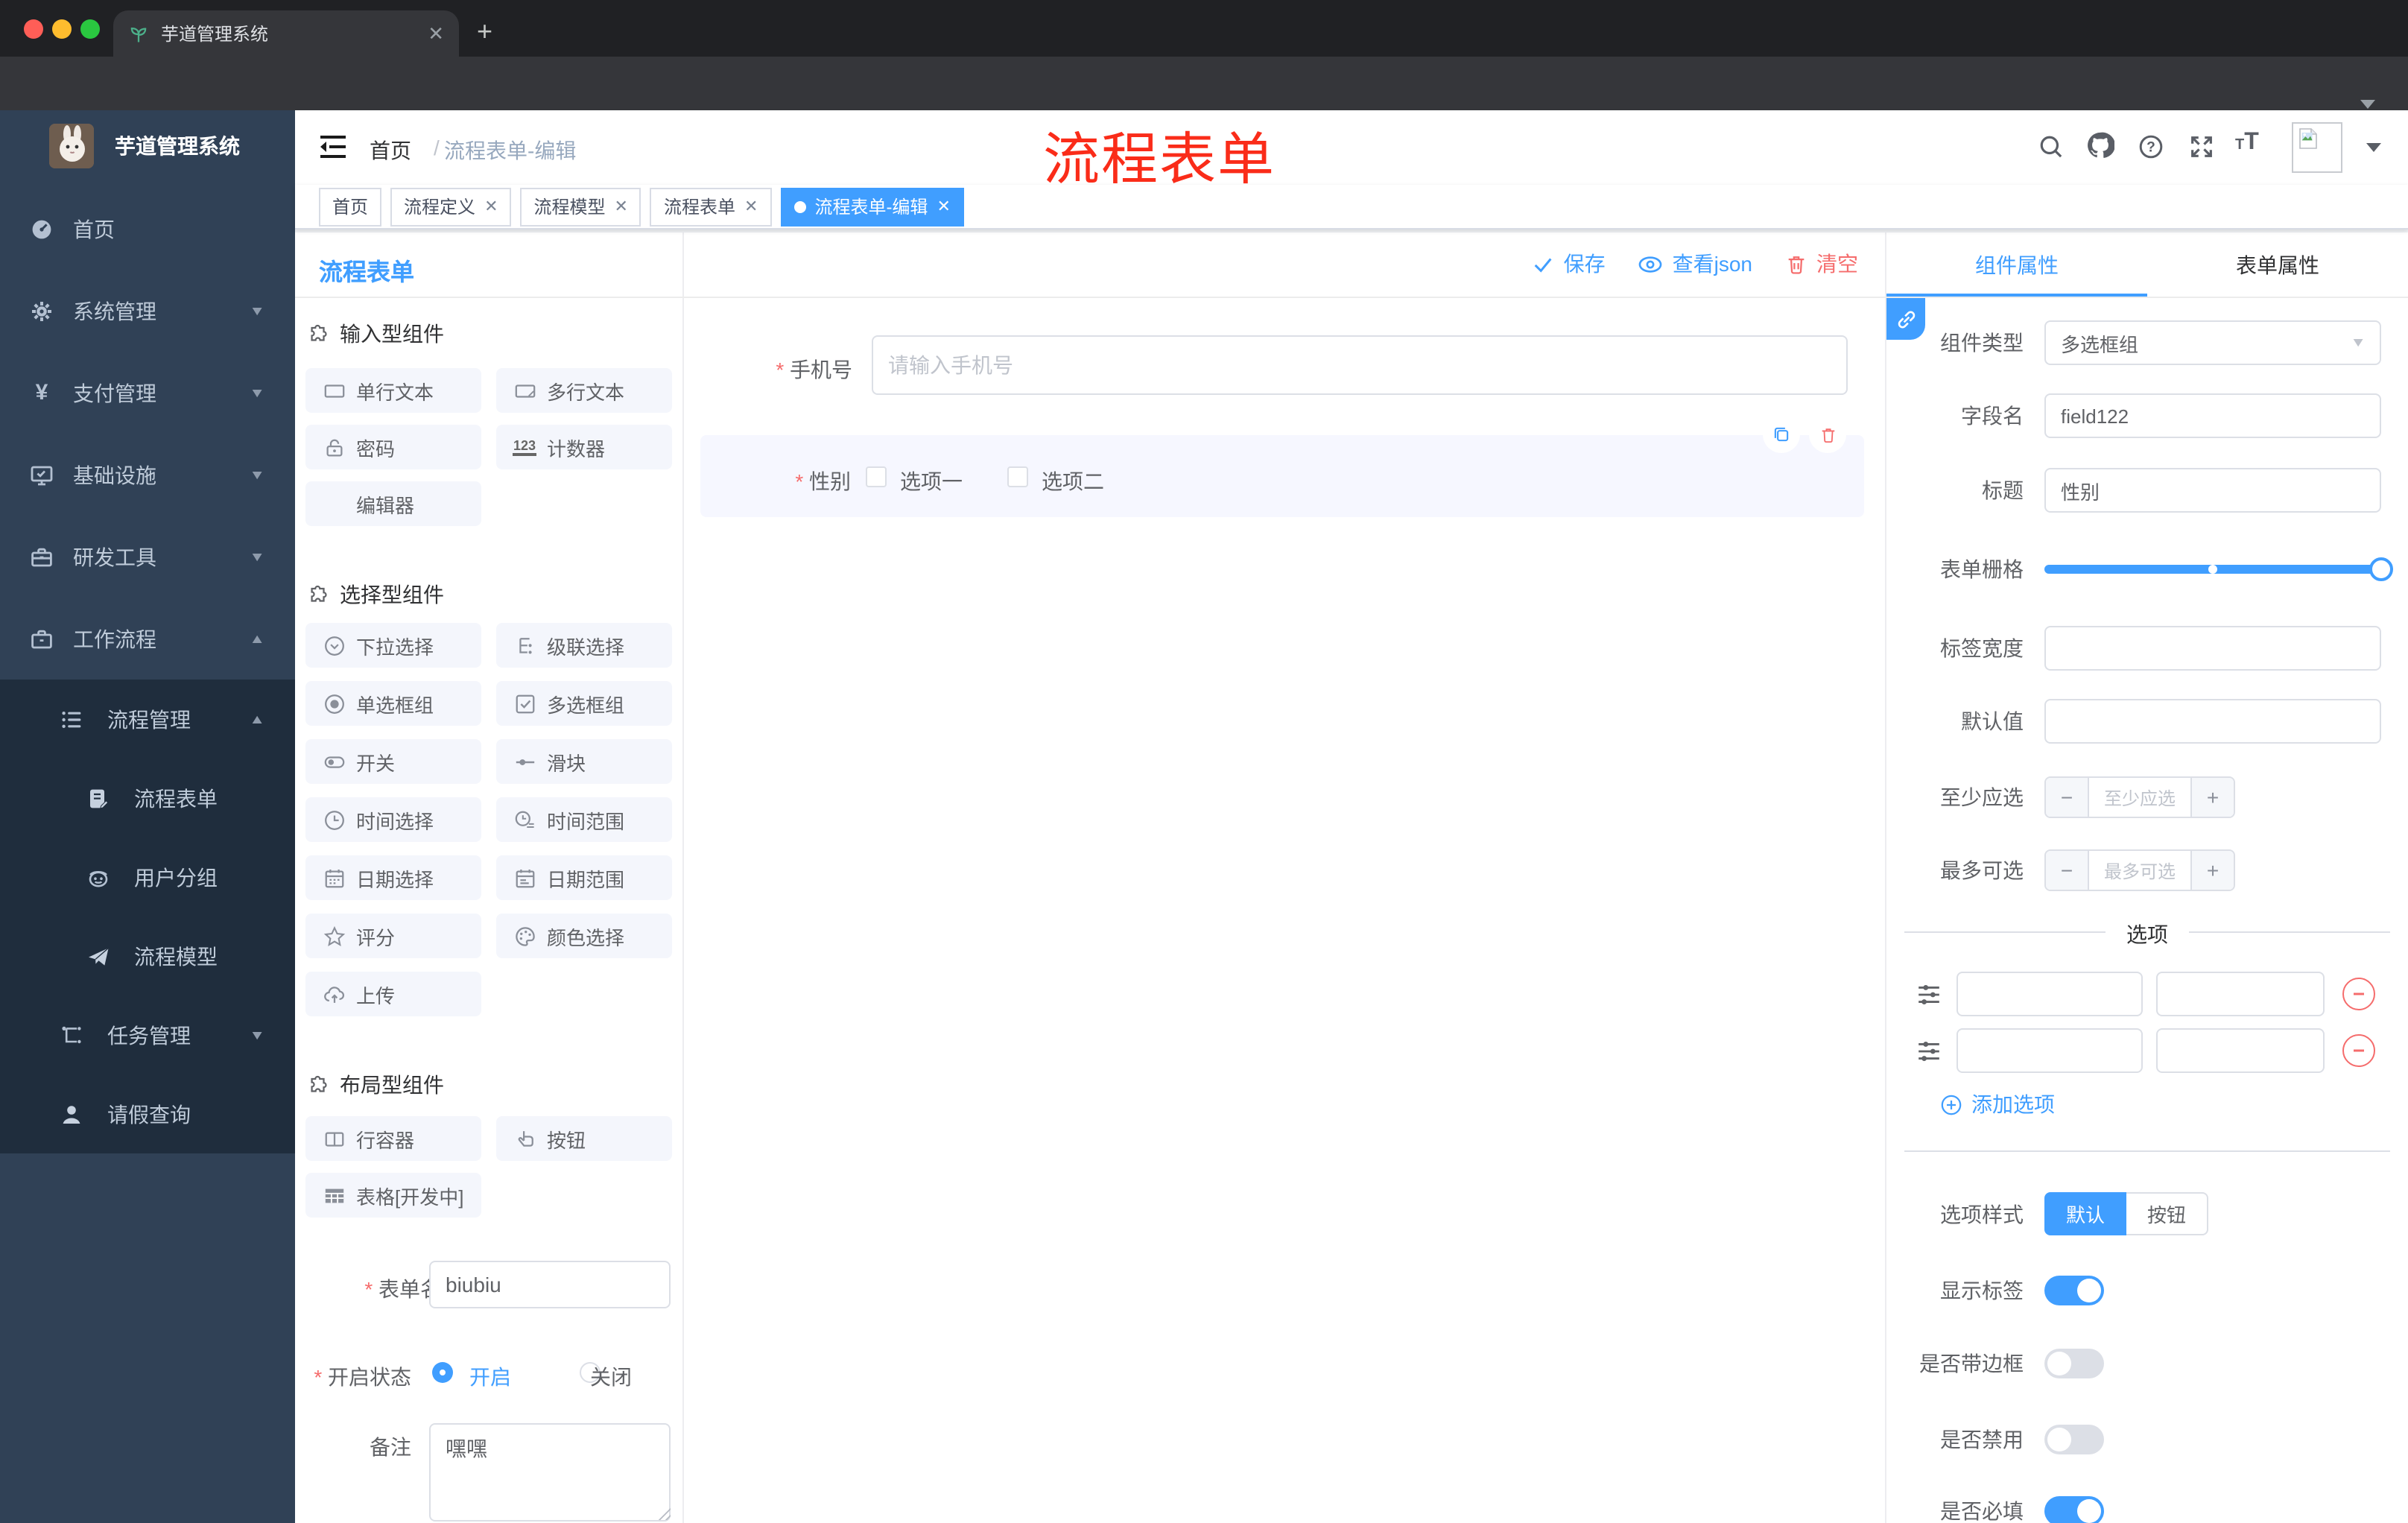 This screenshot has width=2408, height=1523. Describe the element at coordinates (393, 994) in the screenshot. I see `component-upload: 上传` at that location.